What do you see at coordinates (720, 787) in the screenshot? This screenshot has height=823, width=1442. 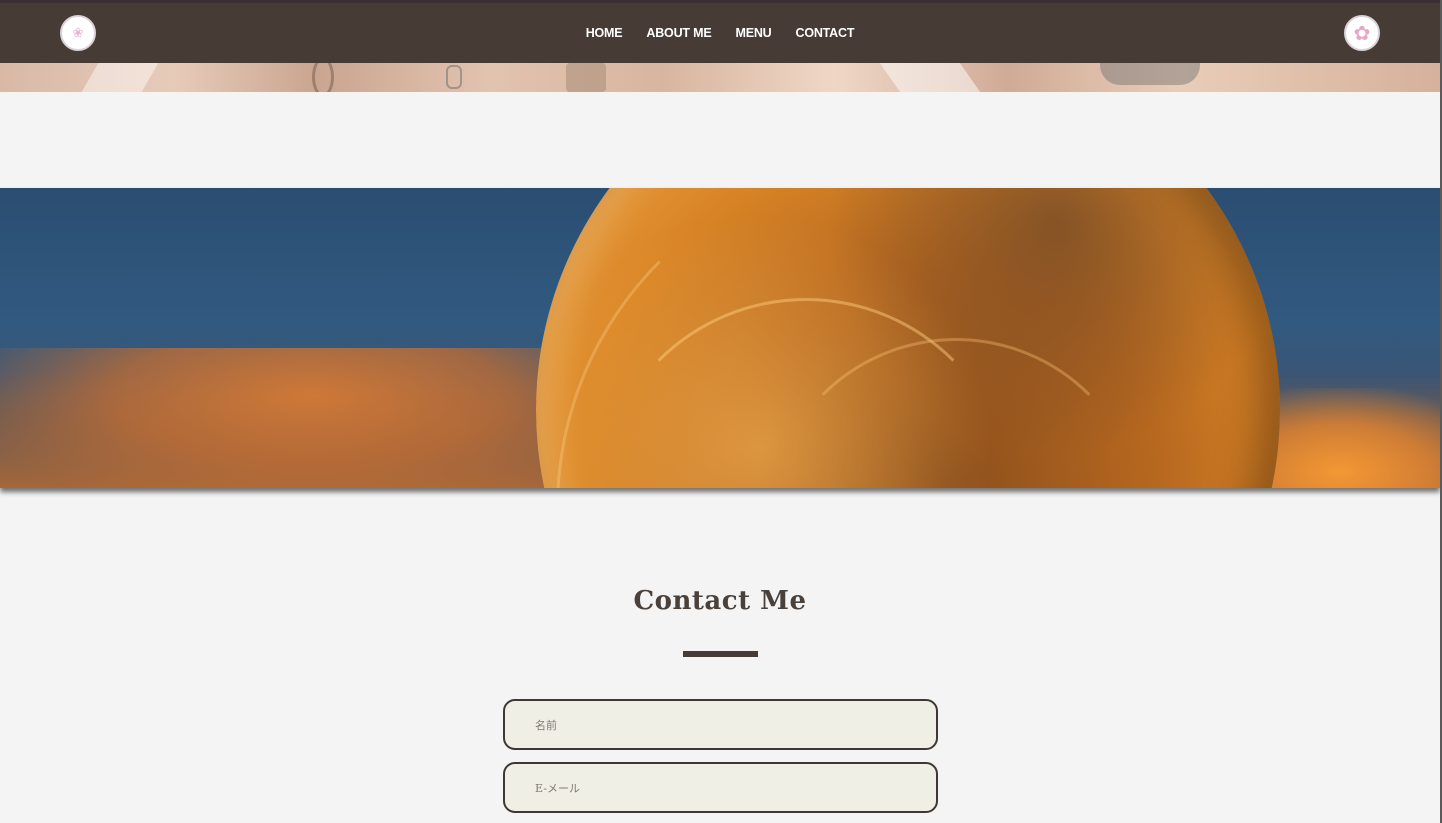 I see `email-input: E-メール` at bounding box center [720, 787].